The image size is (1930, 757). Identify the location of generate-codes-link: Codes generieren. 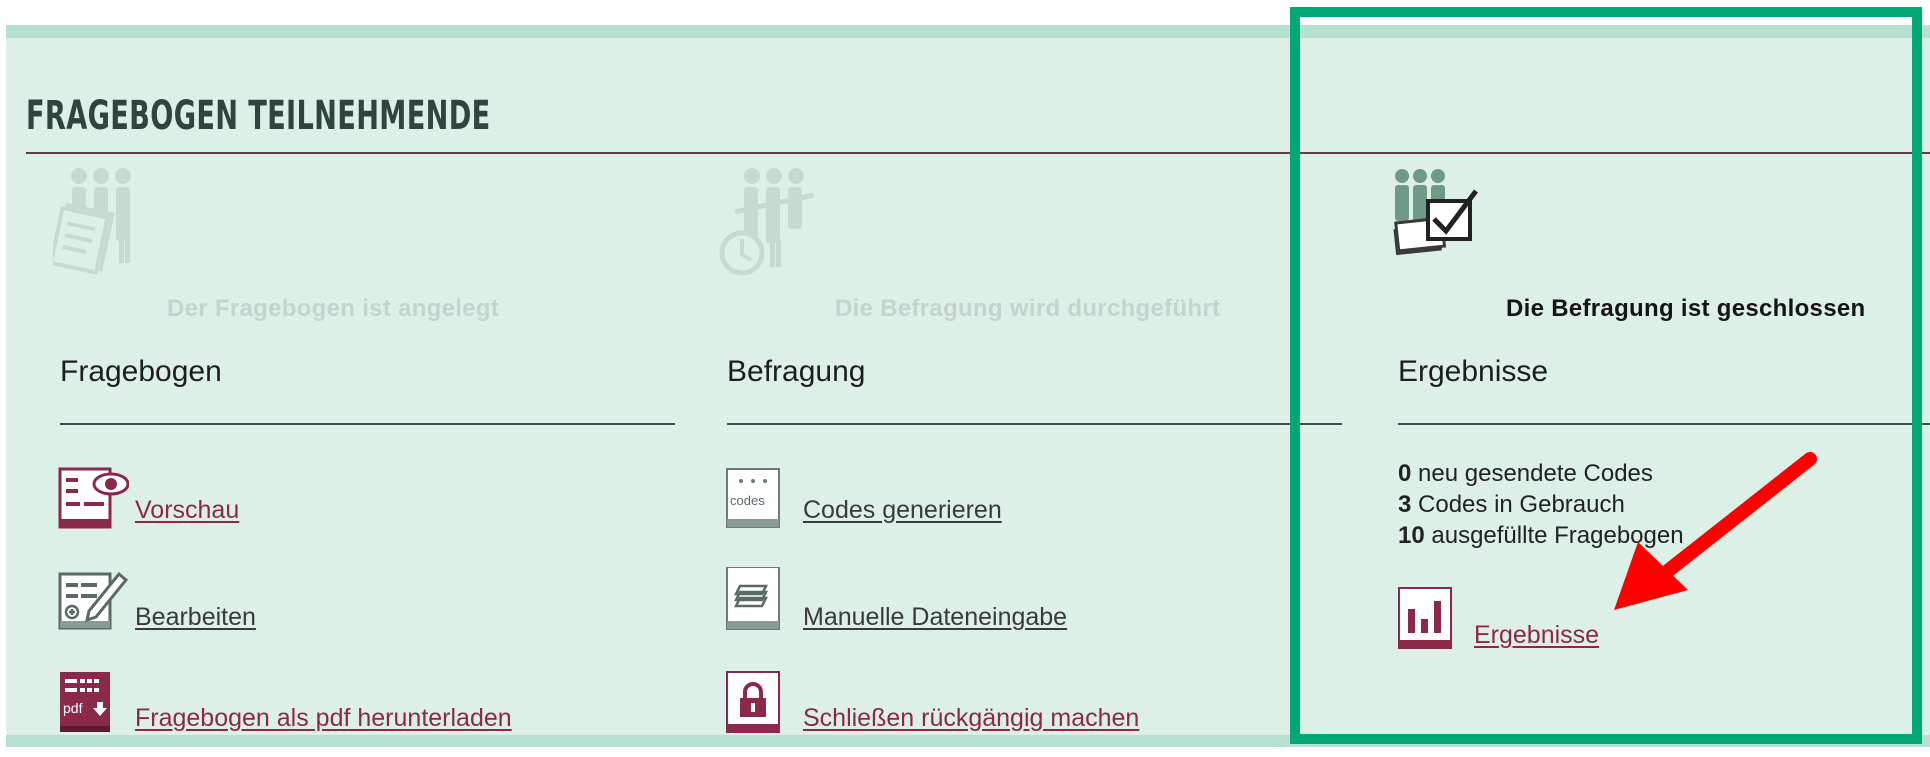
(902, 510).